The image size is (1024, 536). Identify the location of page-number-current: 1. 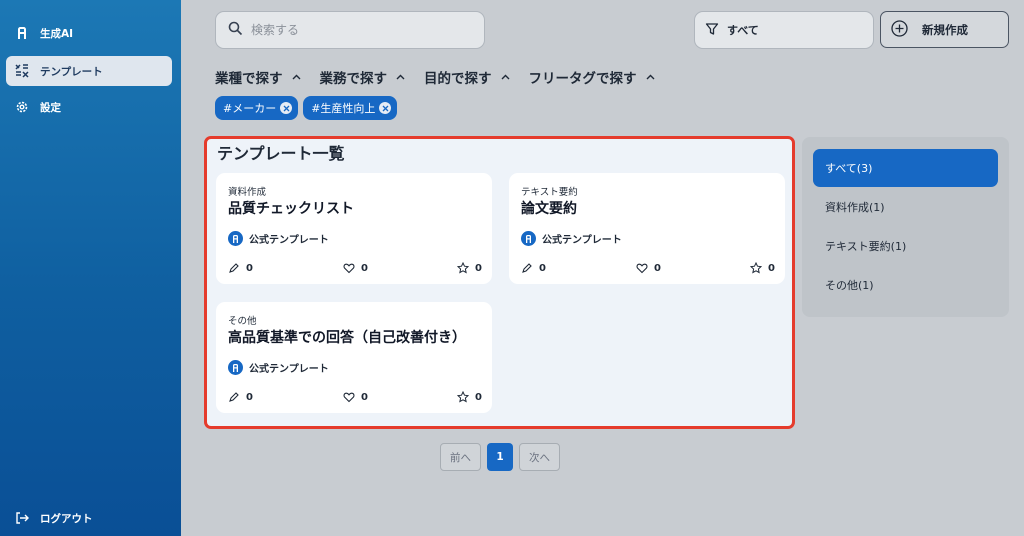
(500, 457).